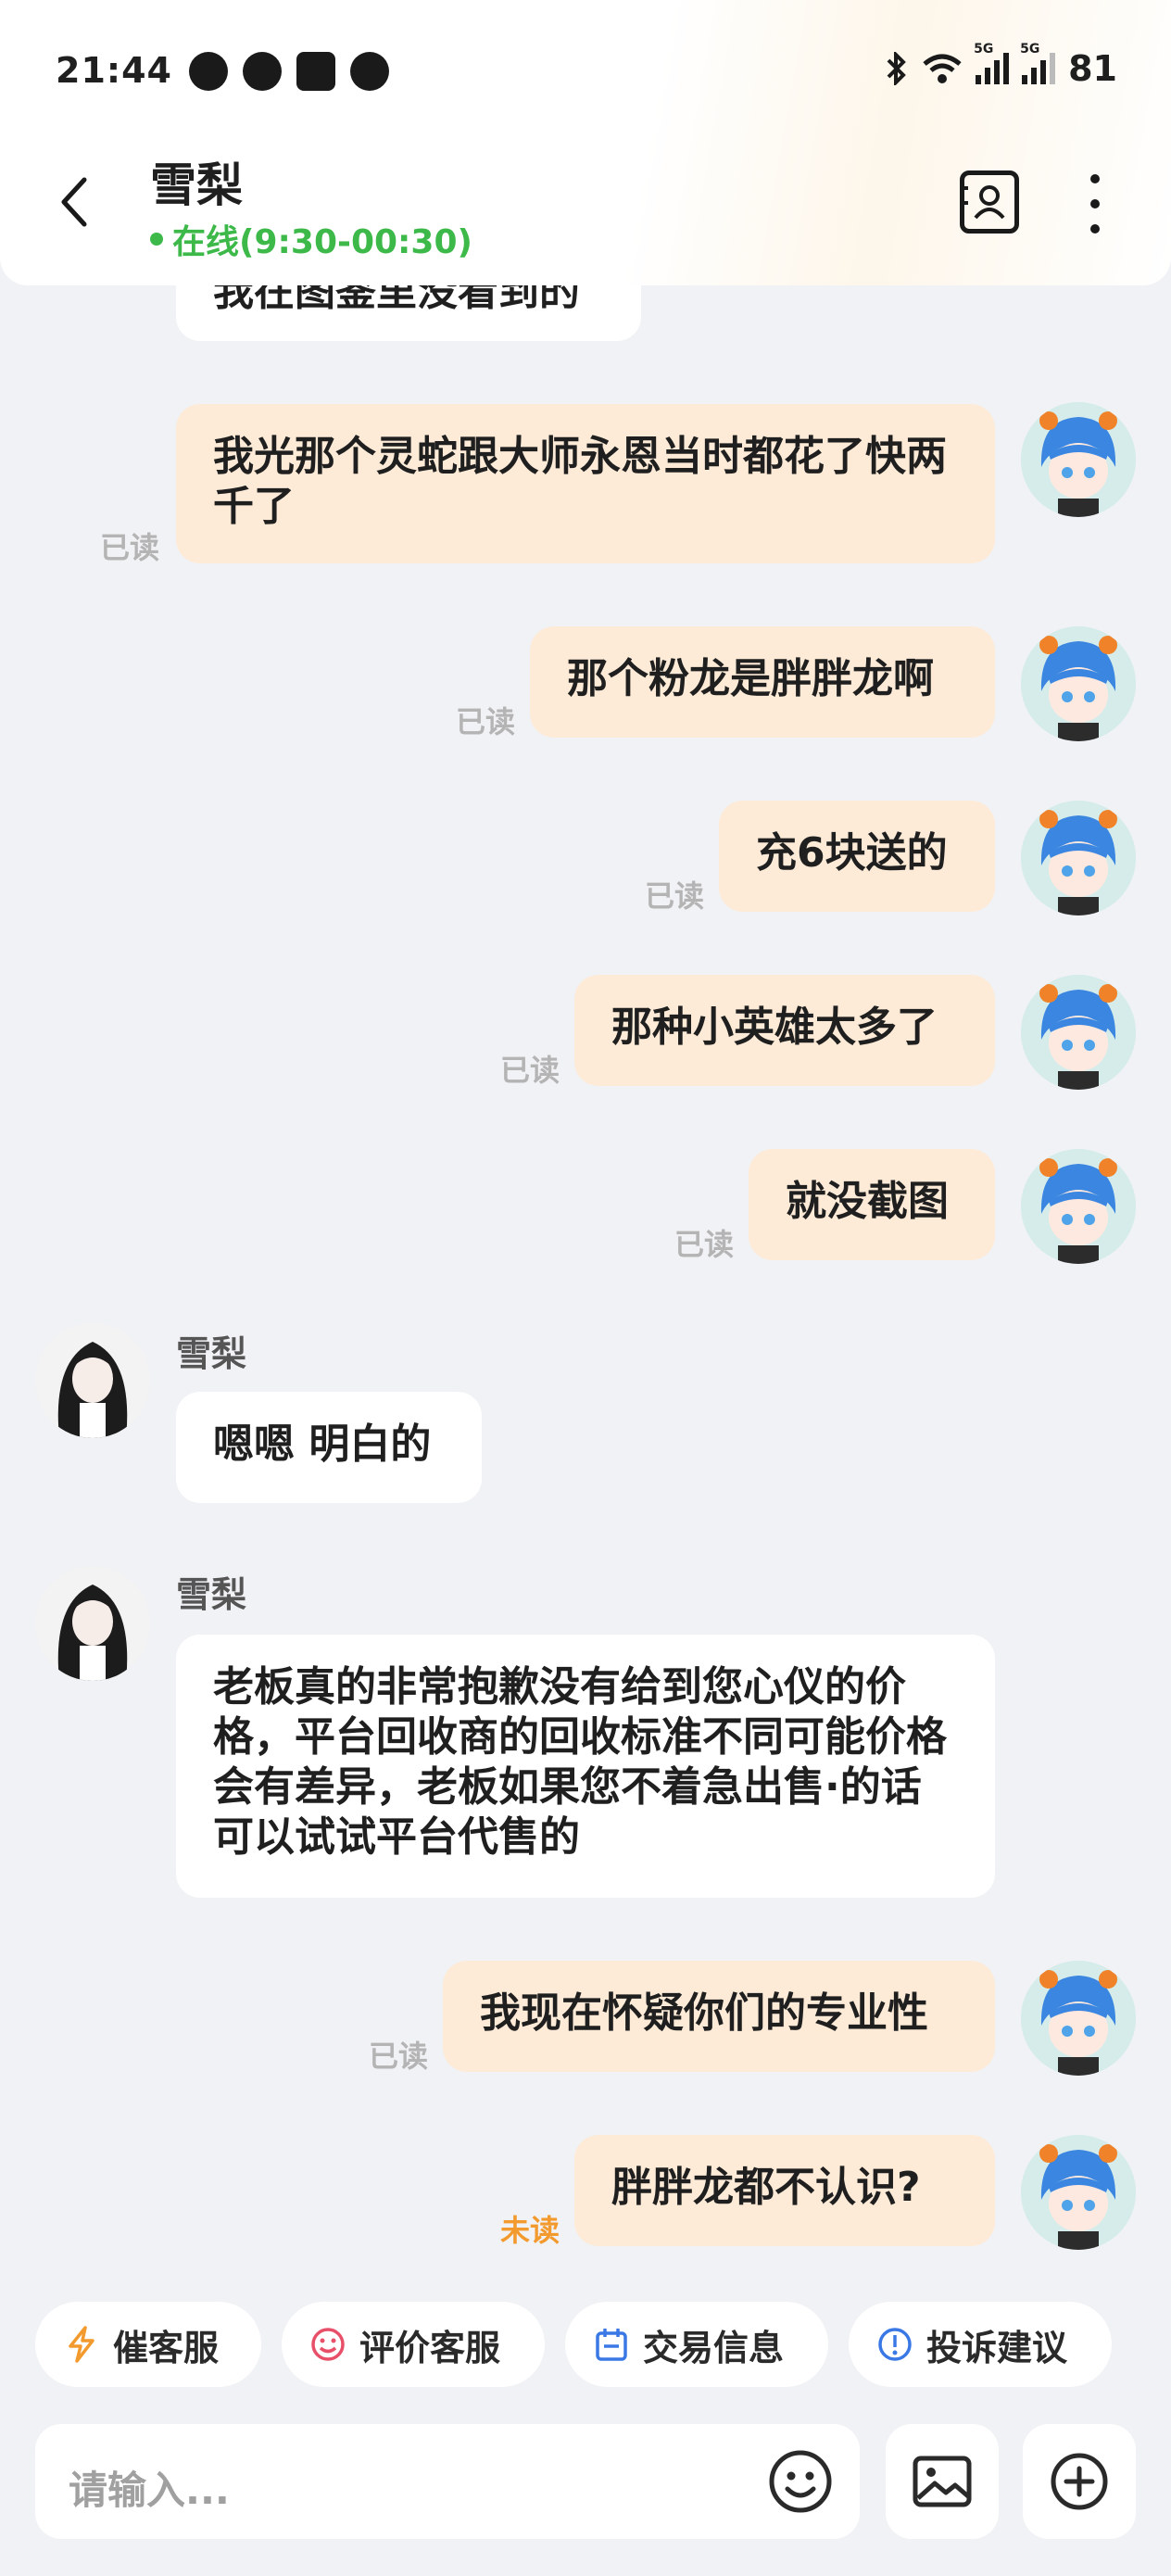  Describe the element at coordinates (322, 242) in the screenshot. I see `online-hours: 在线(9:30-00:30)` at that location.